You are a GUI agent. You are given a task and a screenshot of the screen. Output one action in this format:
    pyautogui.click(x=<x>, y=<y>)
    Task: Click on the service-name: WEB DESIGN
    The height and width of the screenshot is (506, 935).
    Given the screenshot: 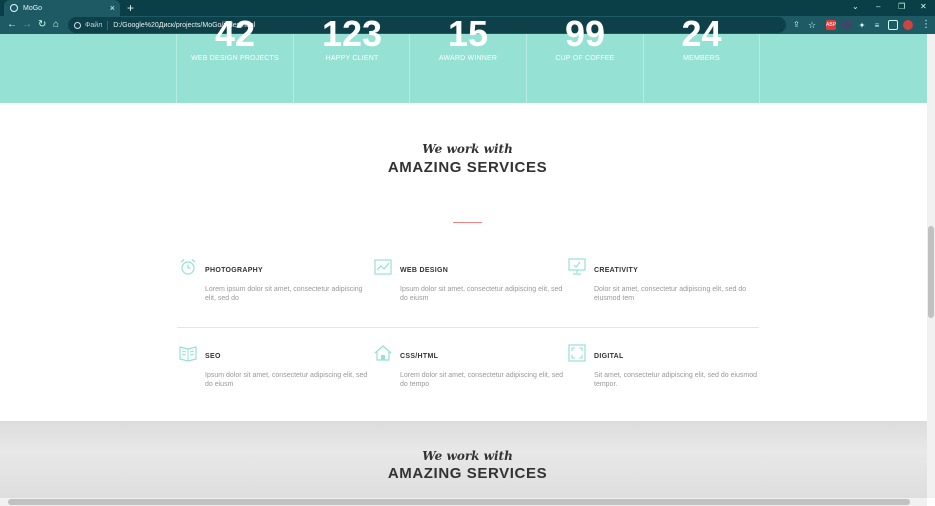 What is the action you would take?
    pyautogui.click(x=424, y=270)
    